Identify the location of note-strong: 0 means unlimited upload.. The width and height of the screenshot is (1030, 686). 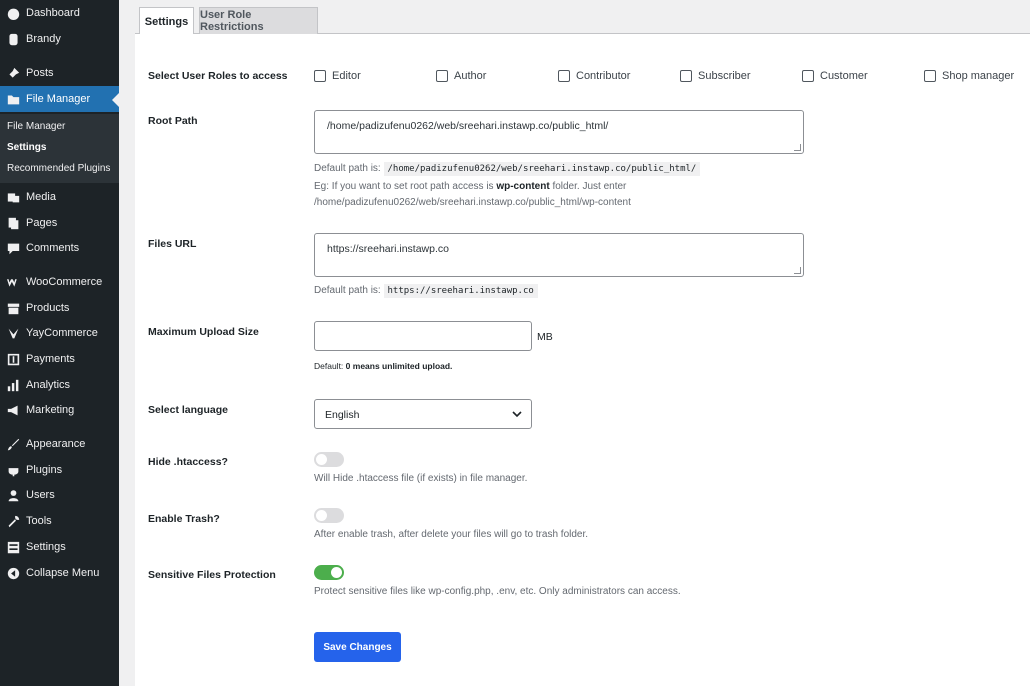
(399, 366).